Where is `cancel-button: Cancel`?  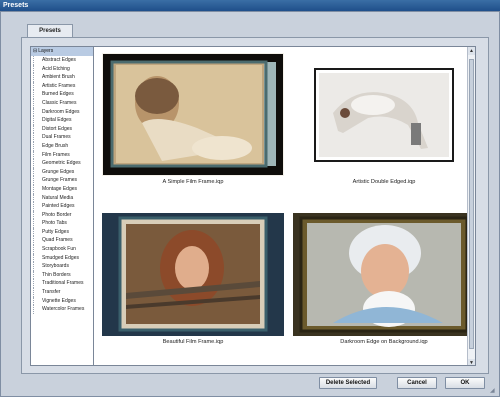
cancel-button: Cancel is located at coordinates (417, 383).